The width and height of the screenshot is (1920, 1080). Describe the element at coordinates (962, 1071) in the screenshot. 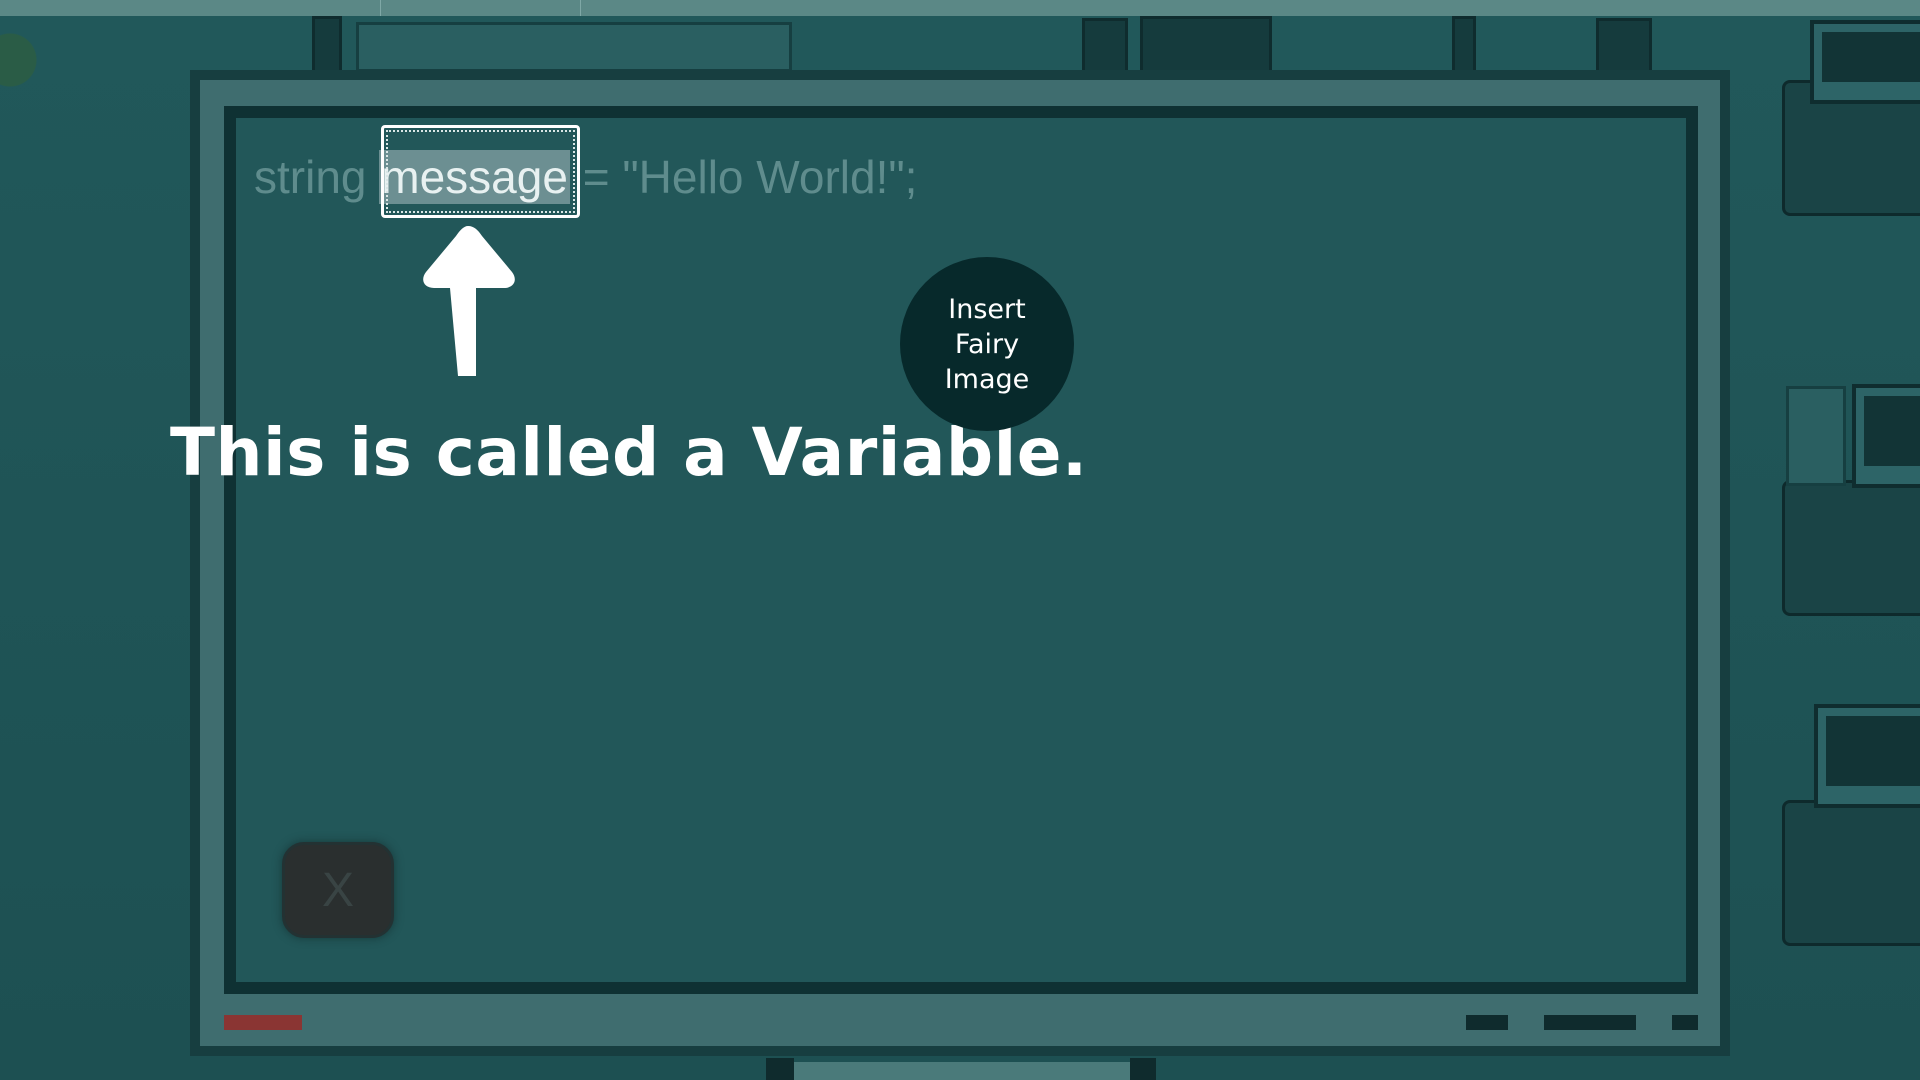

I see `board-stand-base` at that location.